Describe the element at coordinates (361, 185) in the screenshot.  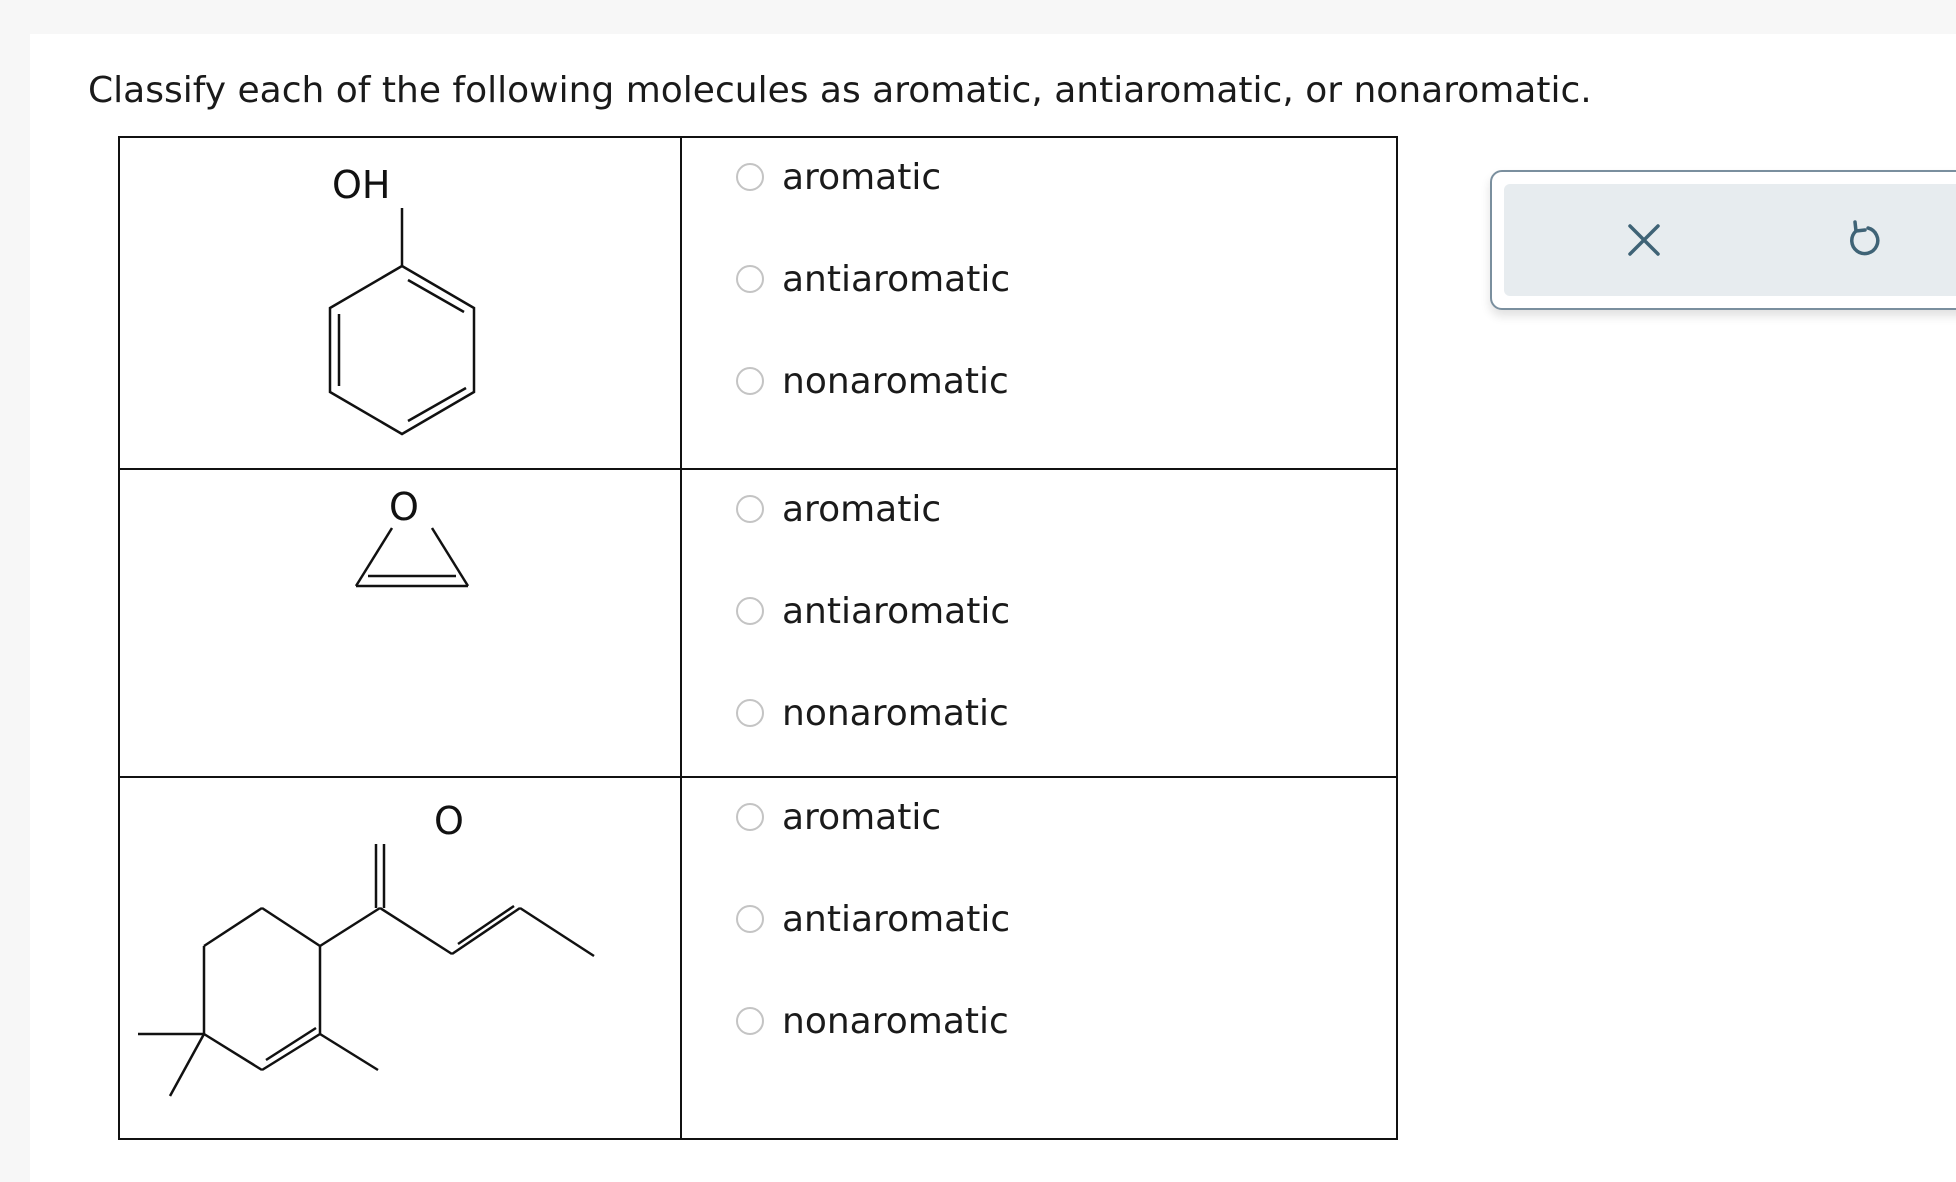
I see `atom-label-oh: OH` at that location.